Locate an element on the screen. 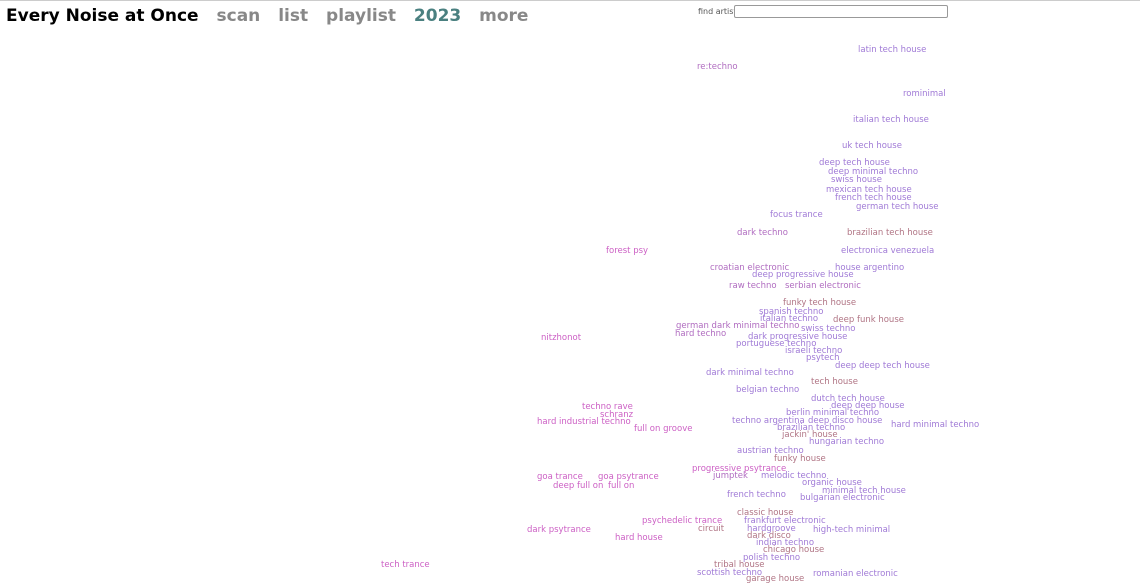 This screenshot has height=584, width=1140. genre-full-on: full on is located at coordinates (621, 486).